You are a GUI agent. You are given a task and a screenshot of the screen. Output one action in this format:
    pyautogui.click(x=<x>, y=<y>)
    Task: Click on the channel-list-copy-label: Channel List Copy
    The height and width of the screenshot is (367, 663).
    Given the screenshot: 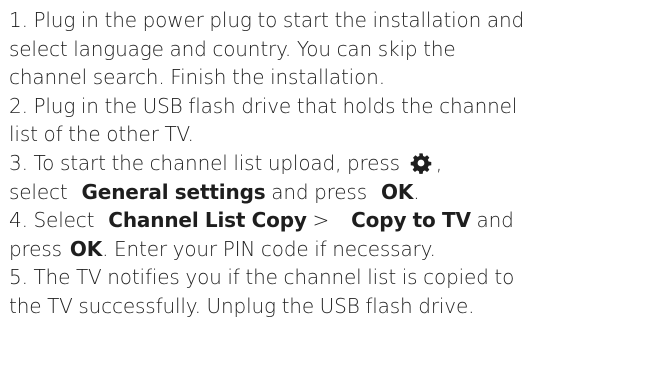 What is the action you would take?
    pyautogui.click(x=207, y=220)
    